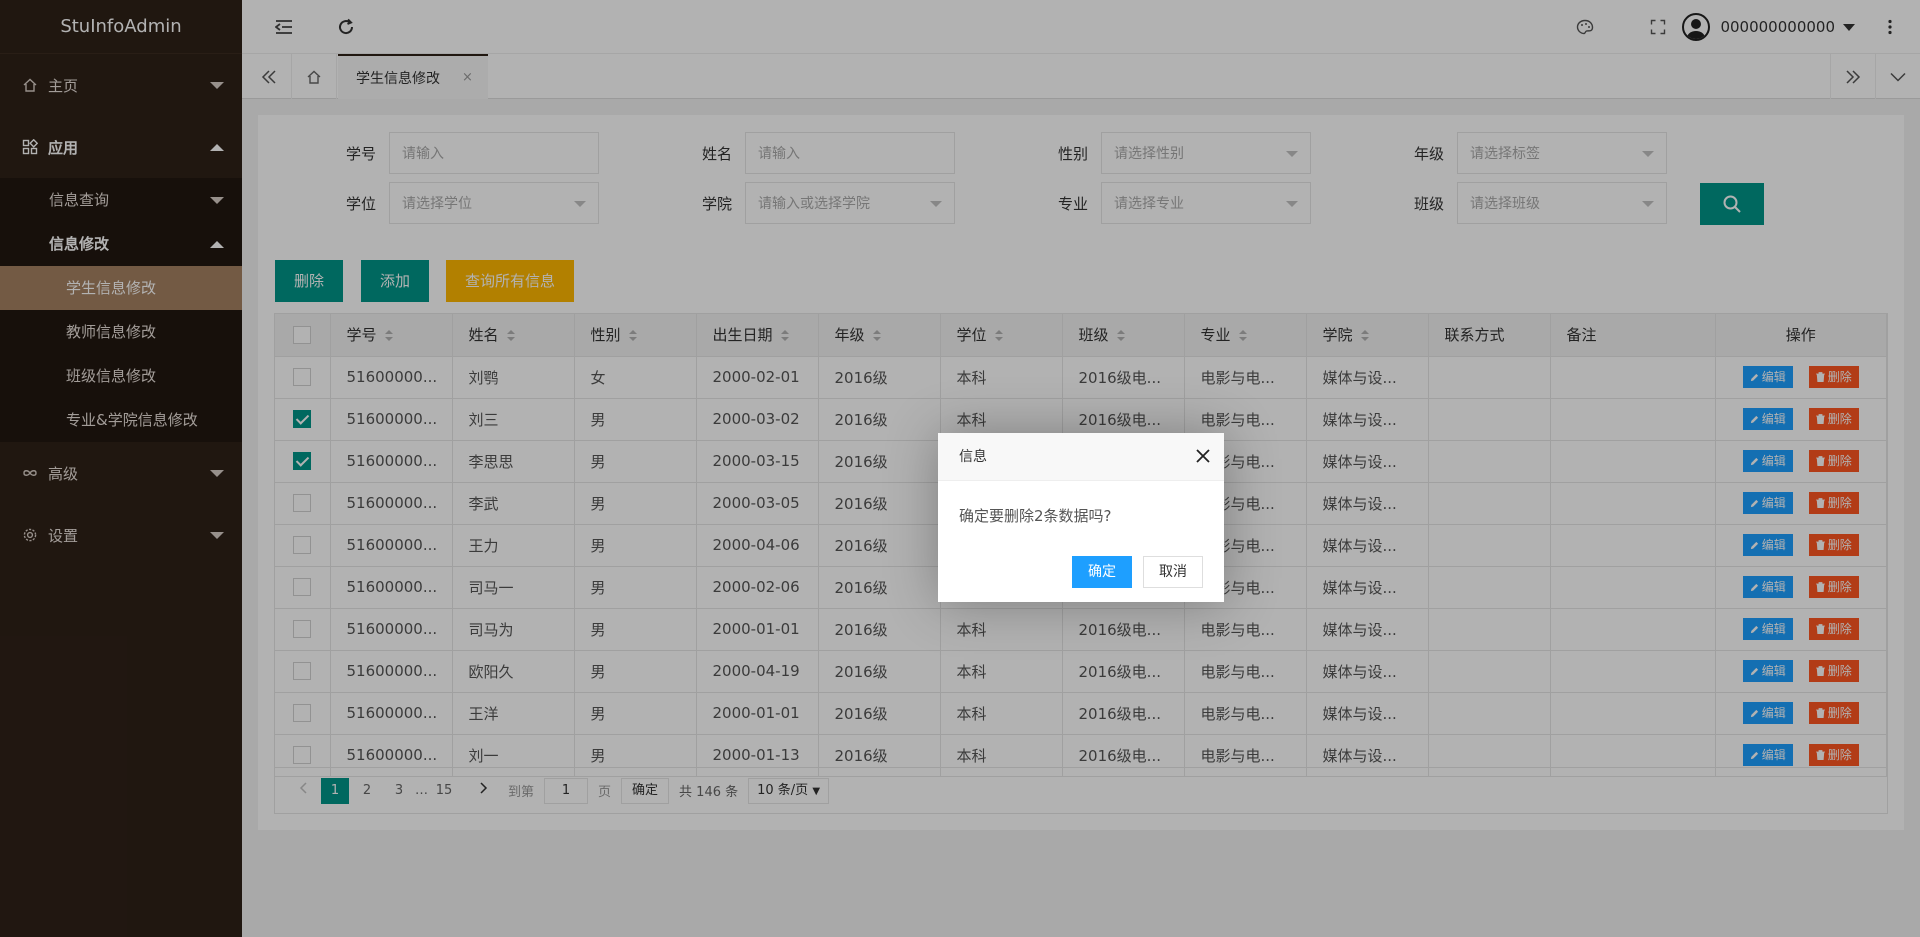 Image resolution: width=1920 pixels, height=937 pixels. Describe the element at coordinates (1173, 572) in the screenshot. I see `dialog-cancel-button: 取消` at that location.